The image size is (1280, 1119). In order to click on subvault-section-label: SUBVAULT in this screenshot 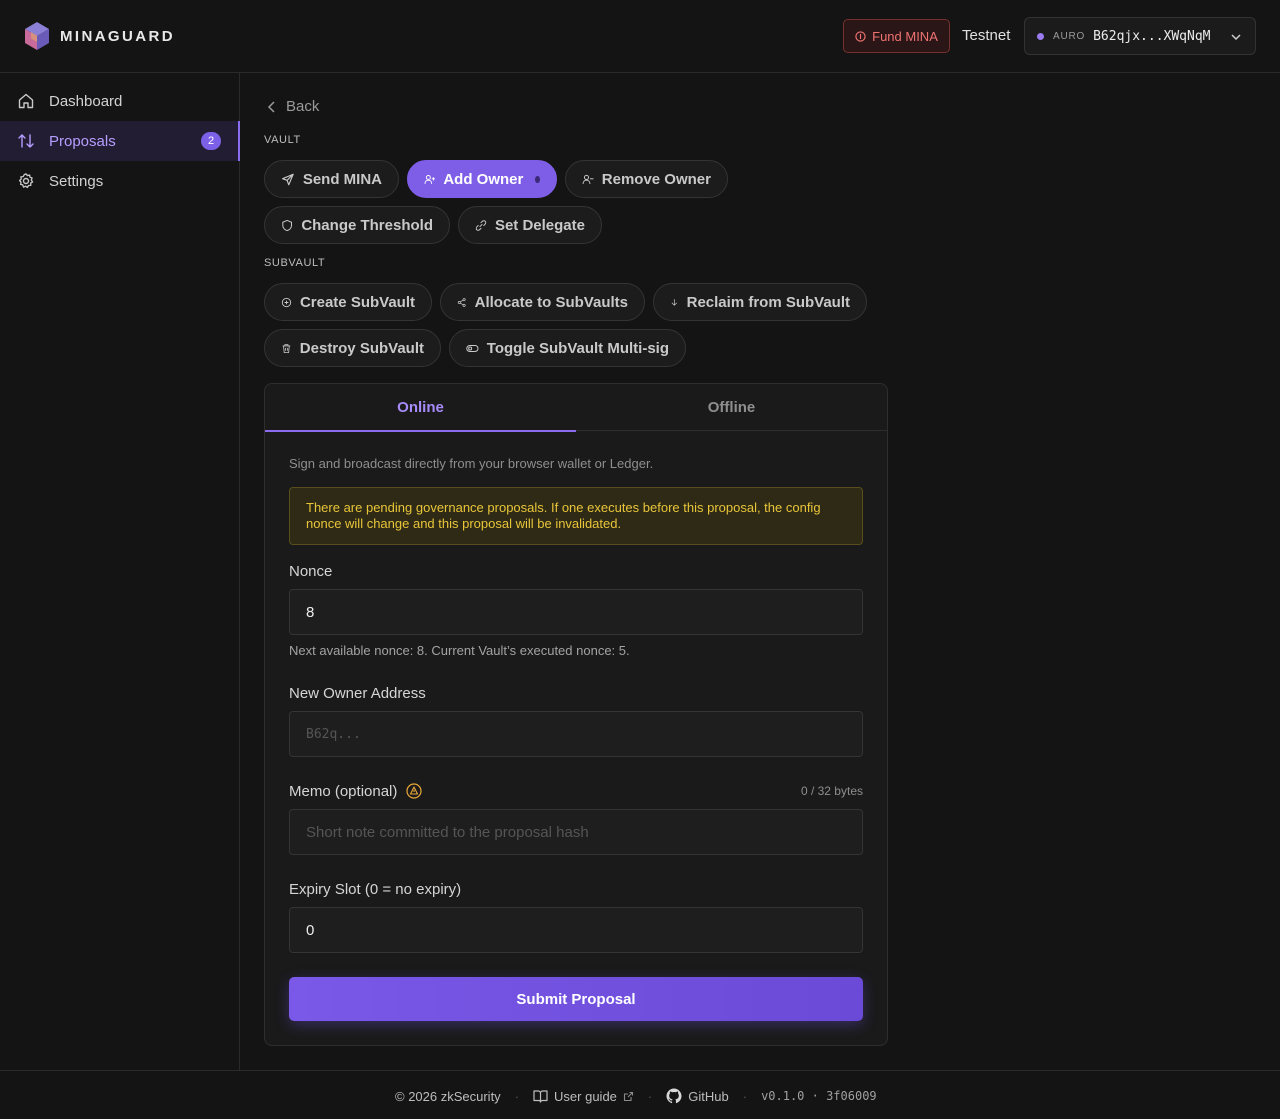, I will do `click(295, 263)`.